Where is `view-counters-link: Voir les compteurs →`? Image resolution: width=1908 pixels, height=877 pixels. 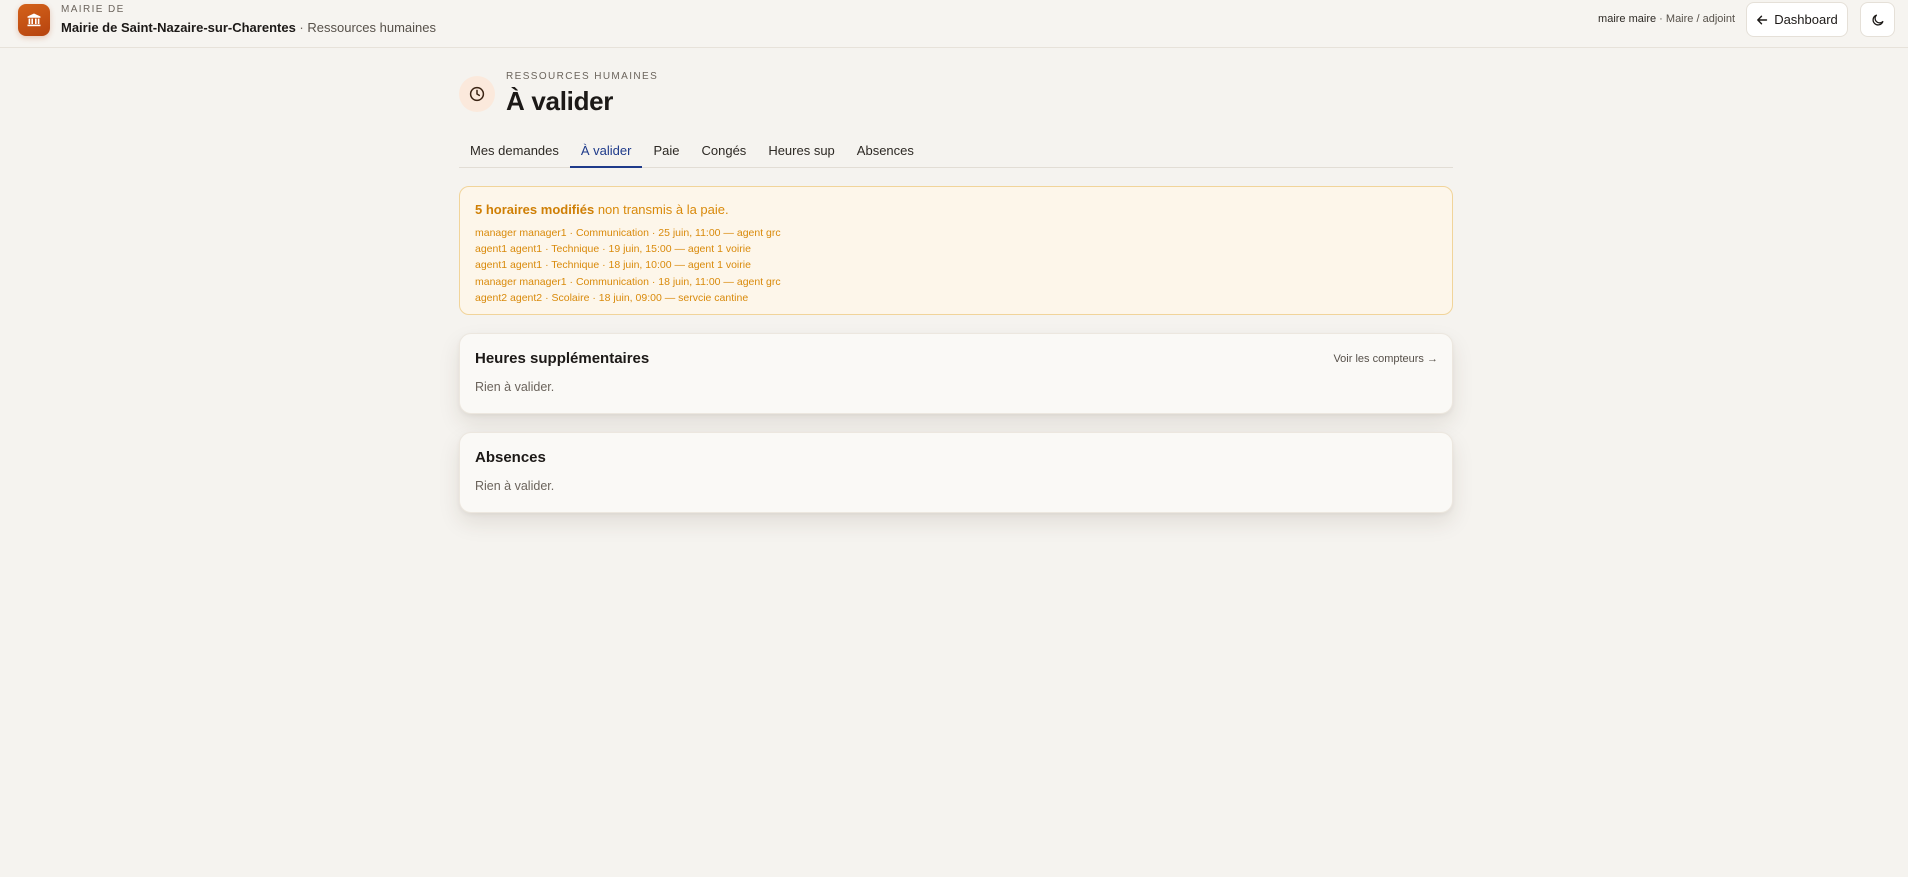
view-counters-link: Voir les compteurs → is located at coordinates (1385, 359).